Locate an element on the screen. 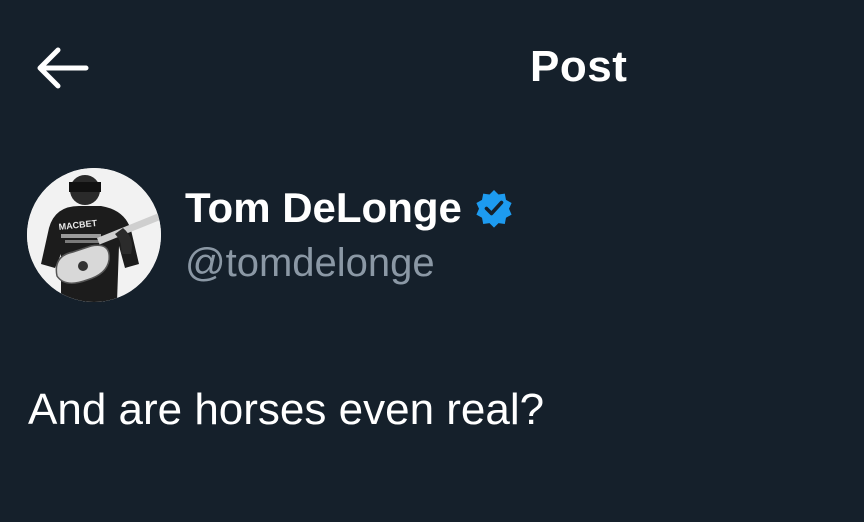 The image size is (864, 522). avatar-photo: MACBET is located at coordinates (94, 235).